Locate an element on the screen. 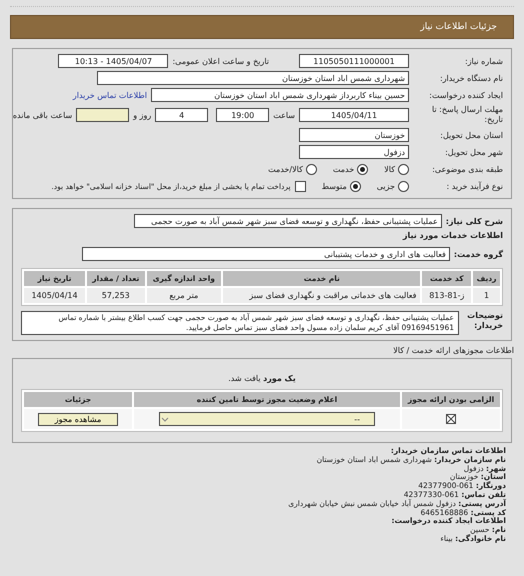 This screenshot has height=576, width=524. table-cell: 57,253 is located at coordinates (116, 295).